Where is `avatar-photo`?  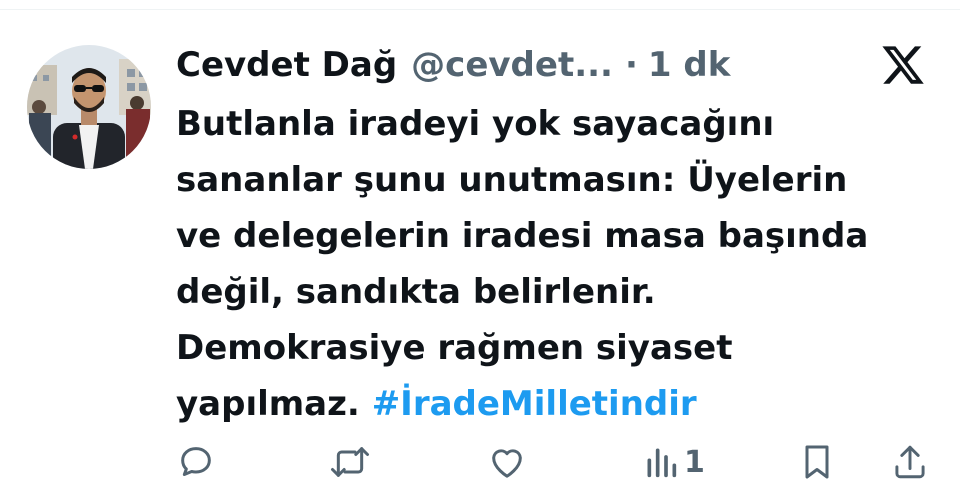 avatar-photo is located at coordinates (89, 107).